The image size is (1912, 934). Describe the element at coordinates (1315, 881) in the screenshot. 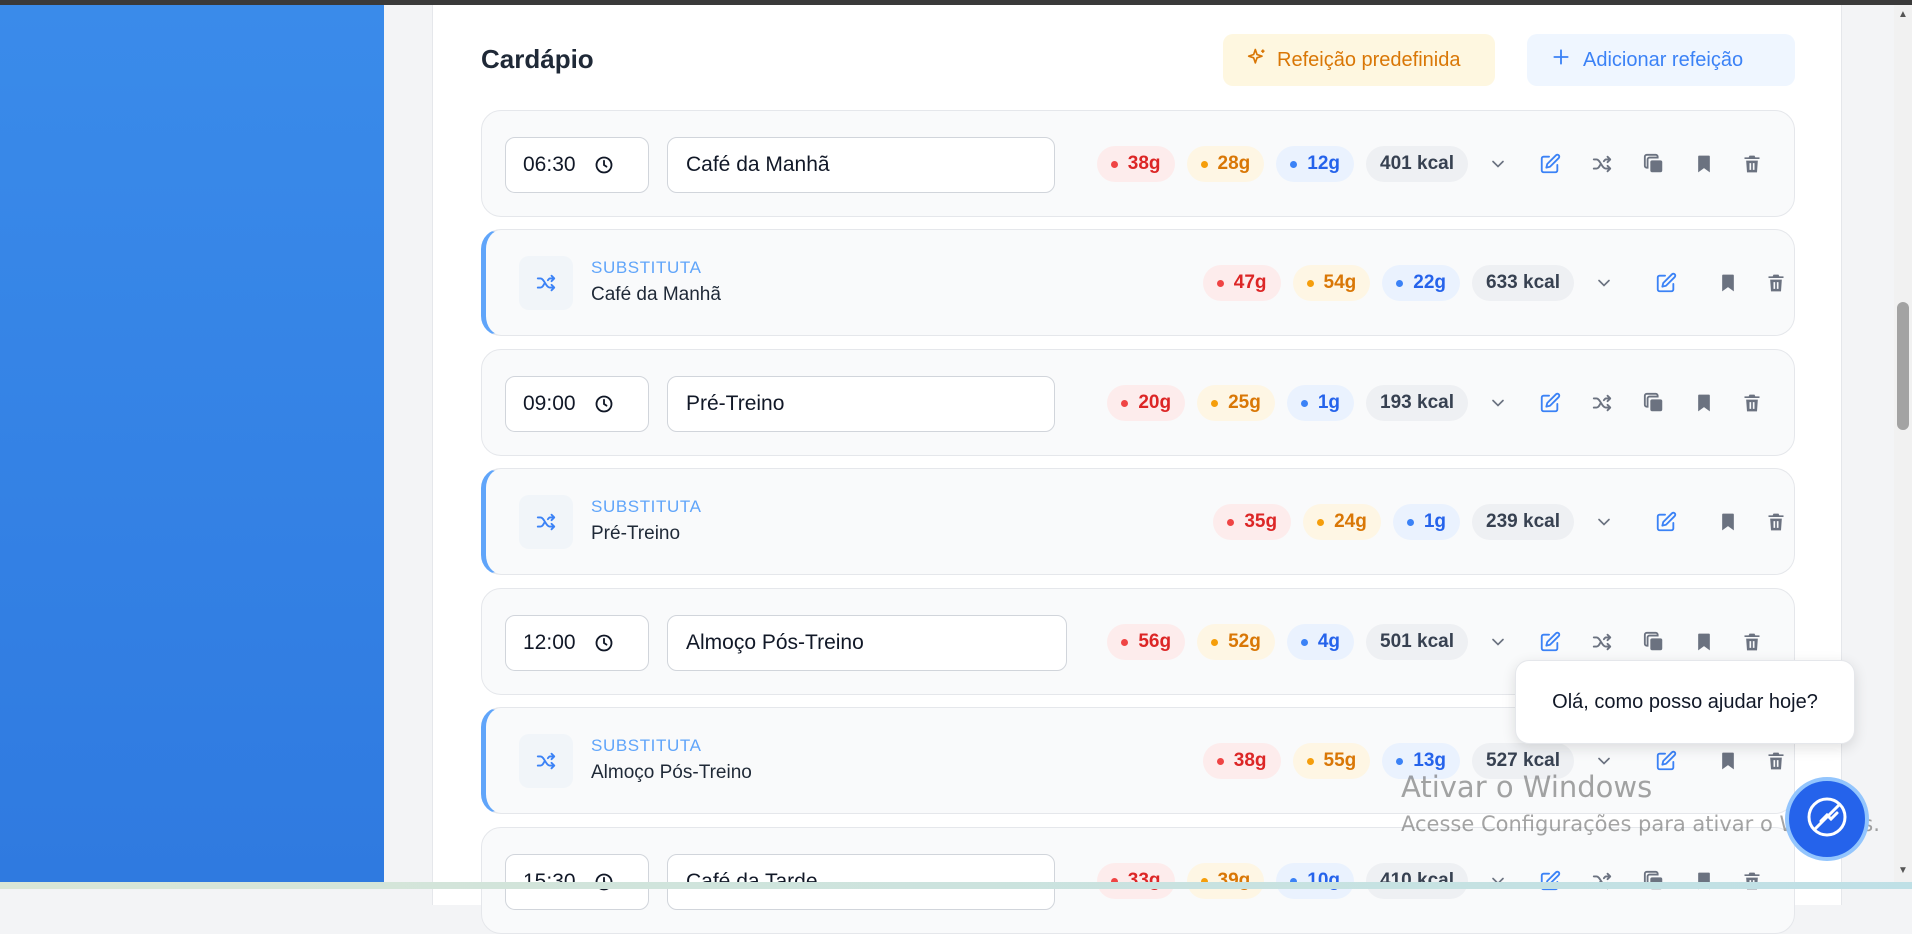

I see `fat-pill: 10g` at that location.